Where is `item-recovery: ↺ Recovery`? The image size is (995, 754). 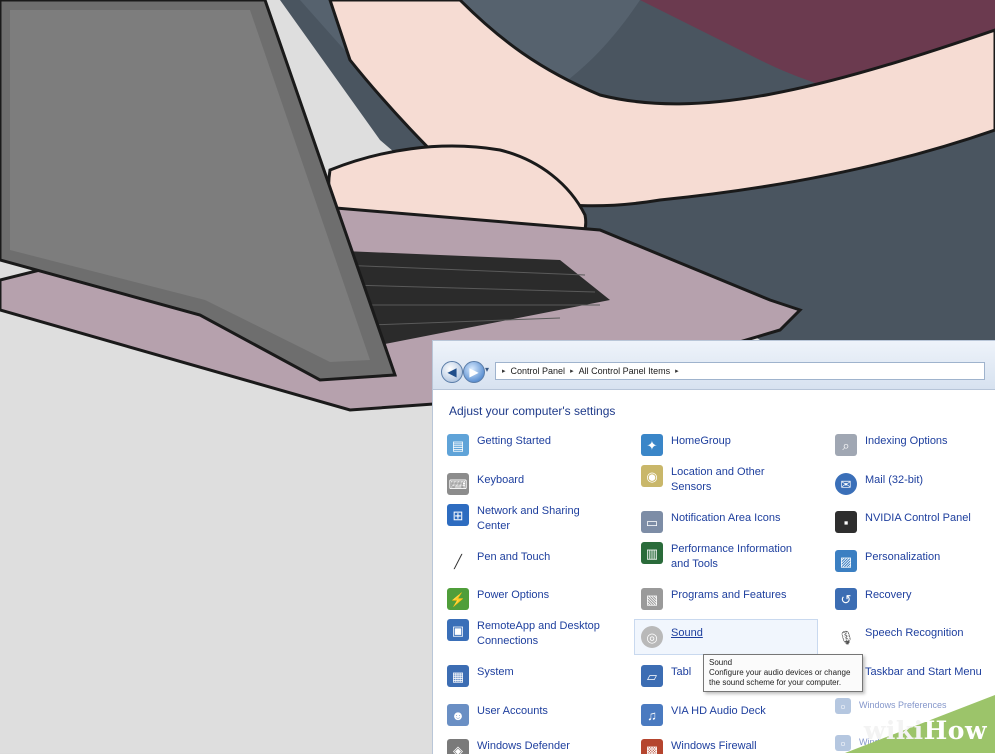 item-recovery: ↺ Recovery is located at coordinates (873, 599).